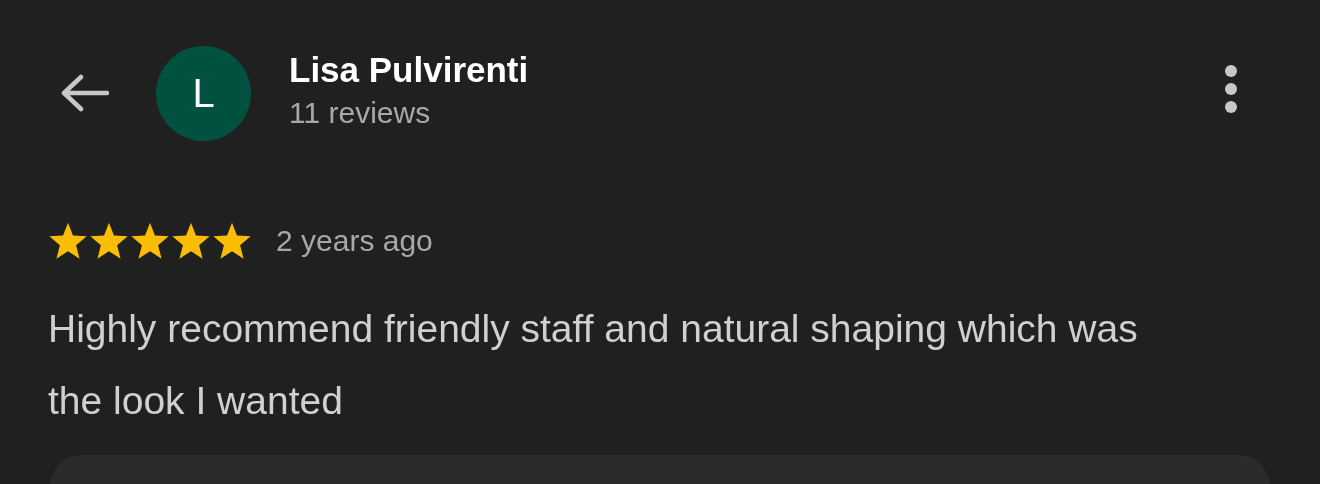 This screenshot has height=484, width=1320. I want to click on back-arrow-icon, so click(84, 93).